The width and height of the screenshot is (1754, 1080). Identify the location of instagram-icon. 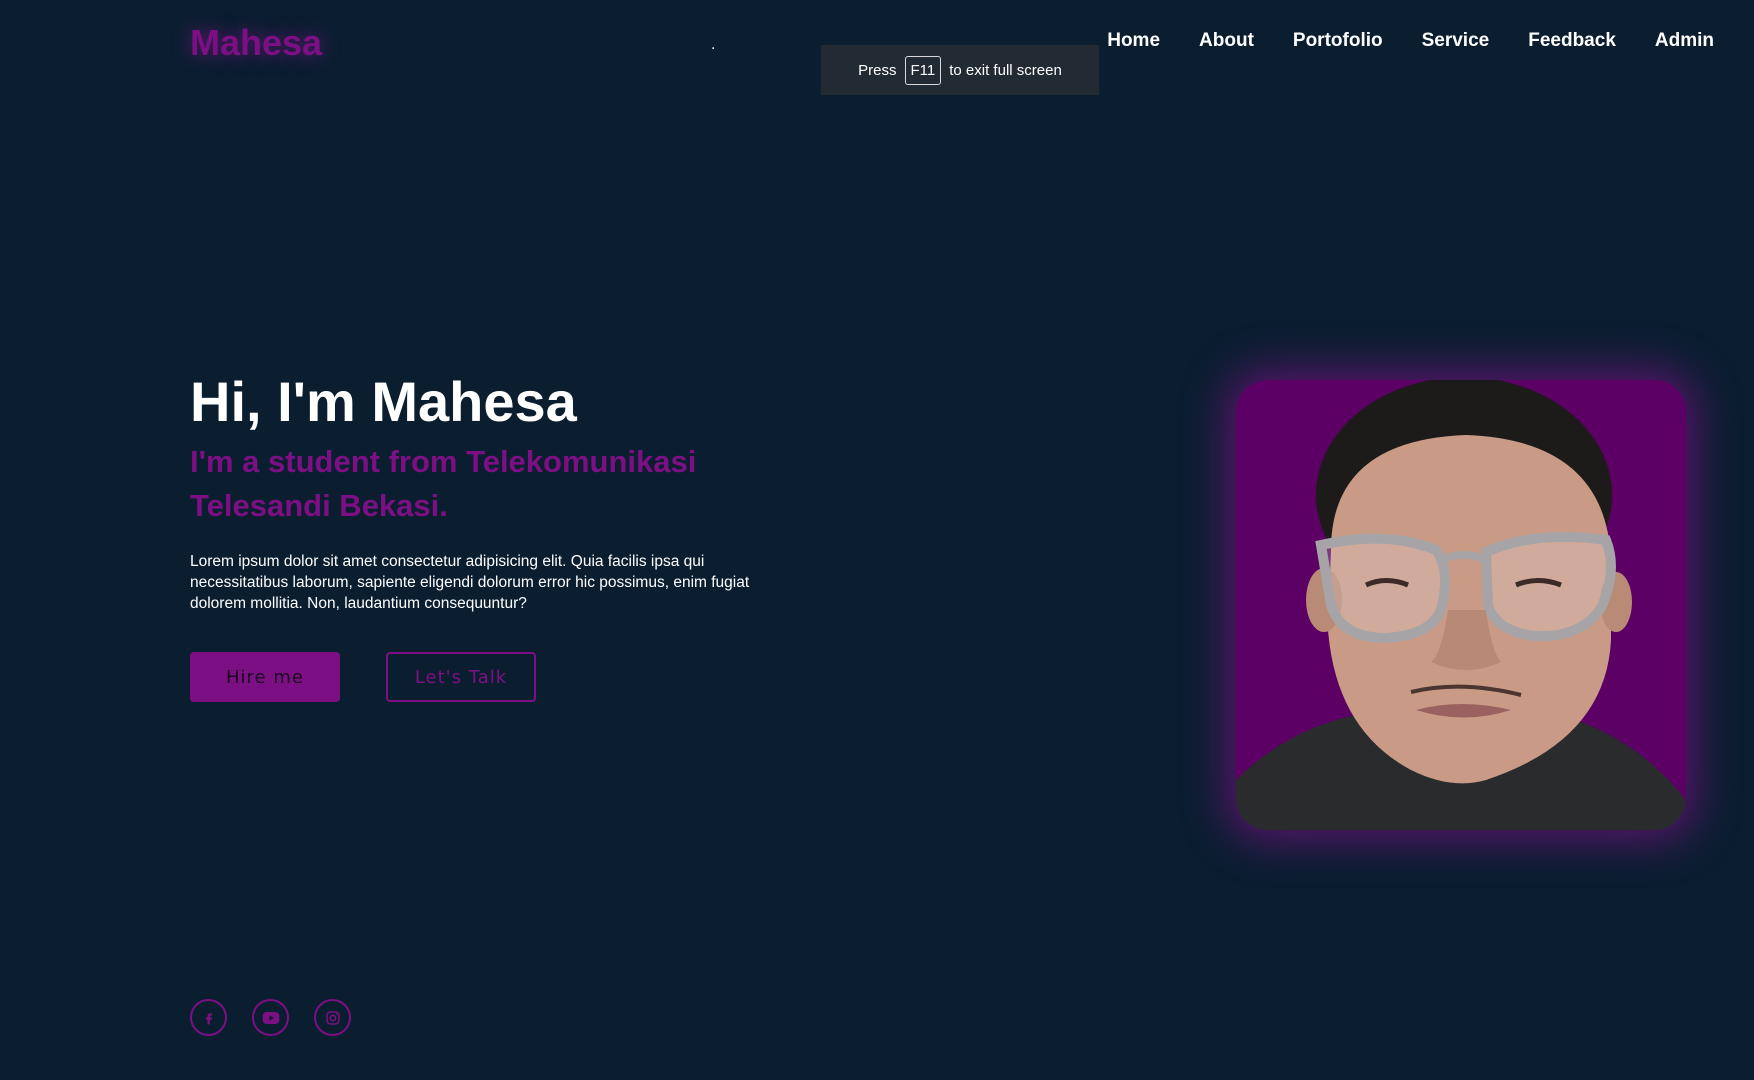
(332, 1017).